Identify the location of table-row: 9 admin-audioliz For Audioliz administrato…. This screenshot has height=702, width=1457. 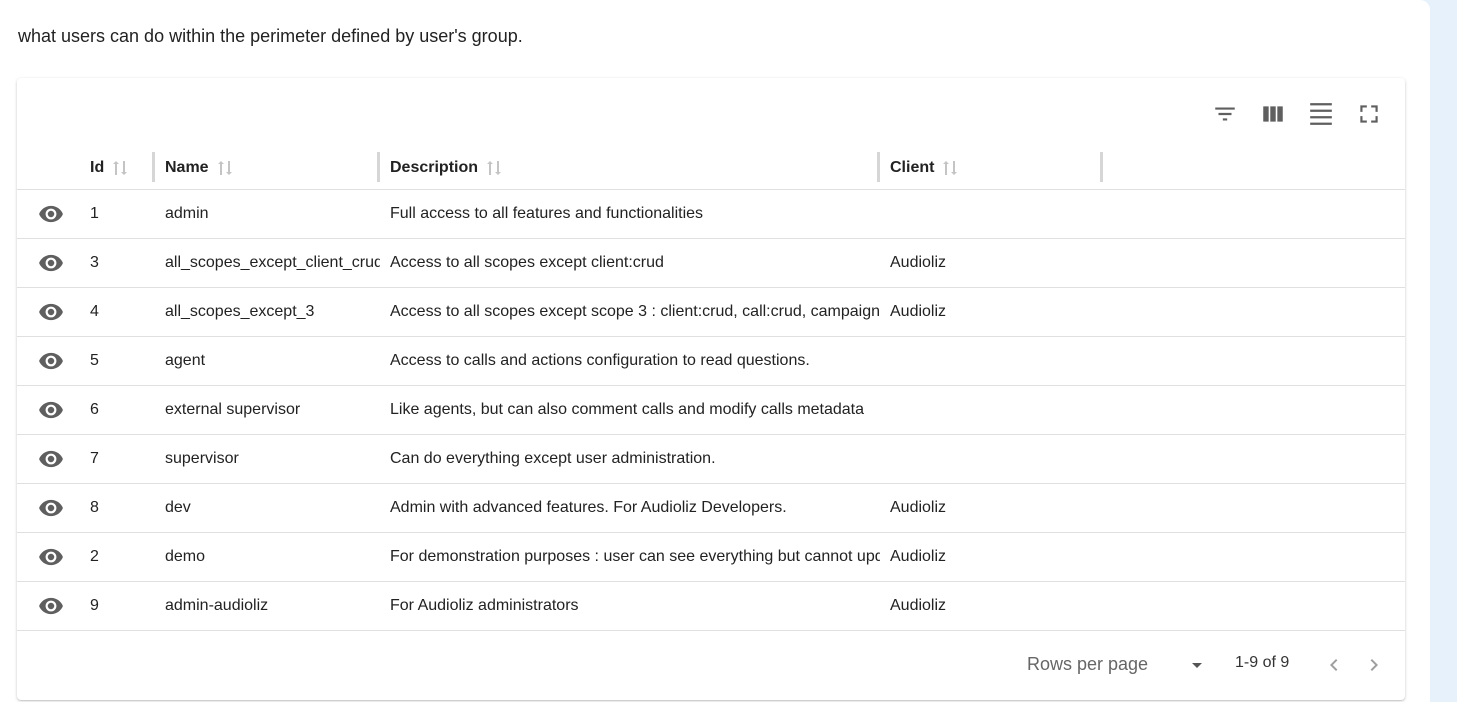
(711, 606).